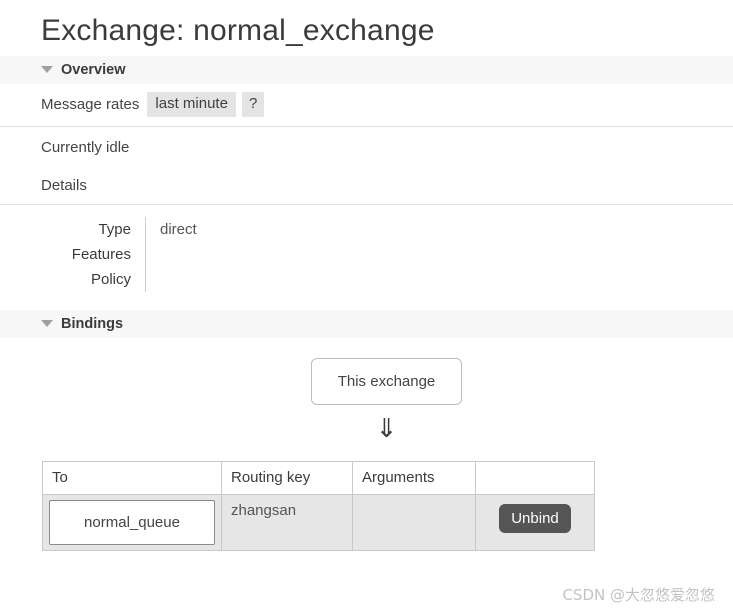 The height and width of the screenshot is (613, 733). What do you see at coordinates (93, 254) in the screenshot?
I see `details-key-features: Features` at bounding box center [93, 254].